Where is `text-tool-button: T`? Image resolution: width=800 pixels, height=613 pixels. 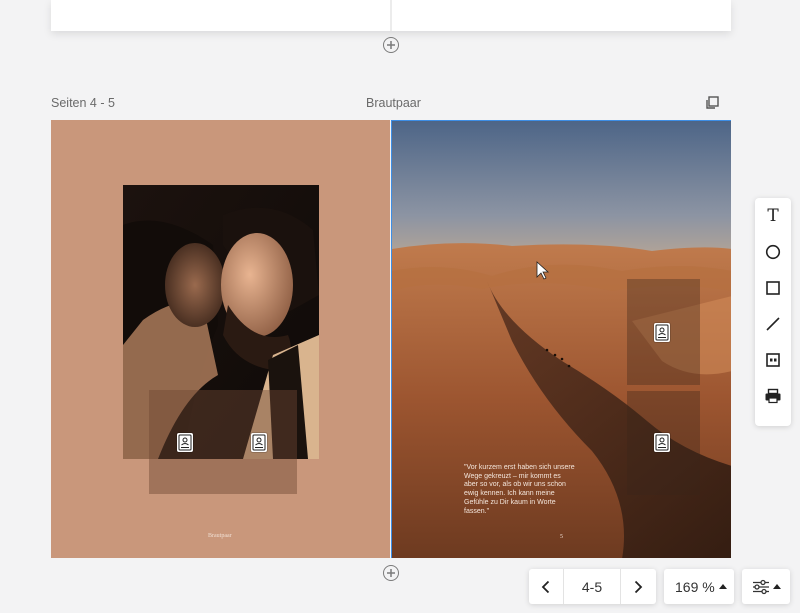
text-tool-button: T is located at coordinates (773, 216).